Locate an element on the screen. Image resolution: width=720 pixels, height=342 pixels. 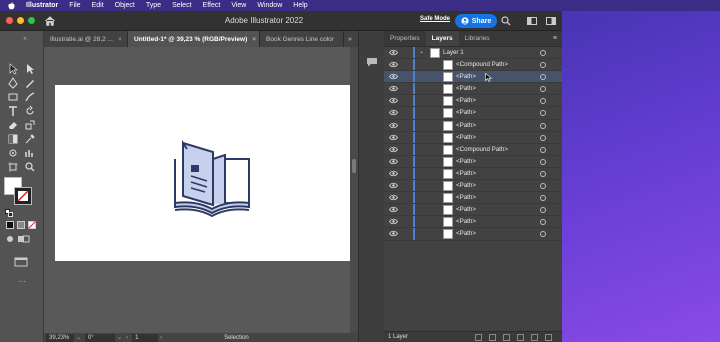
draw-behind-icon is located at coordinates (24, 239).